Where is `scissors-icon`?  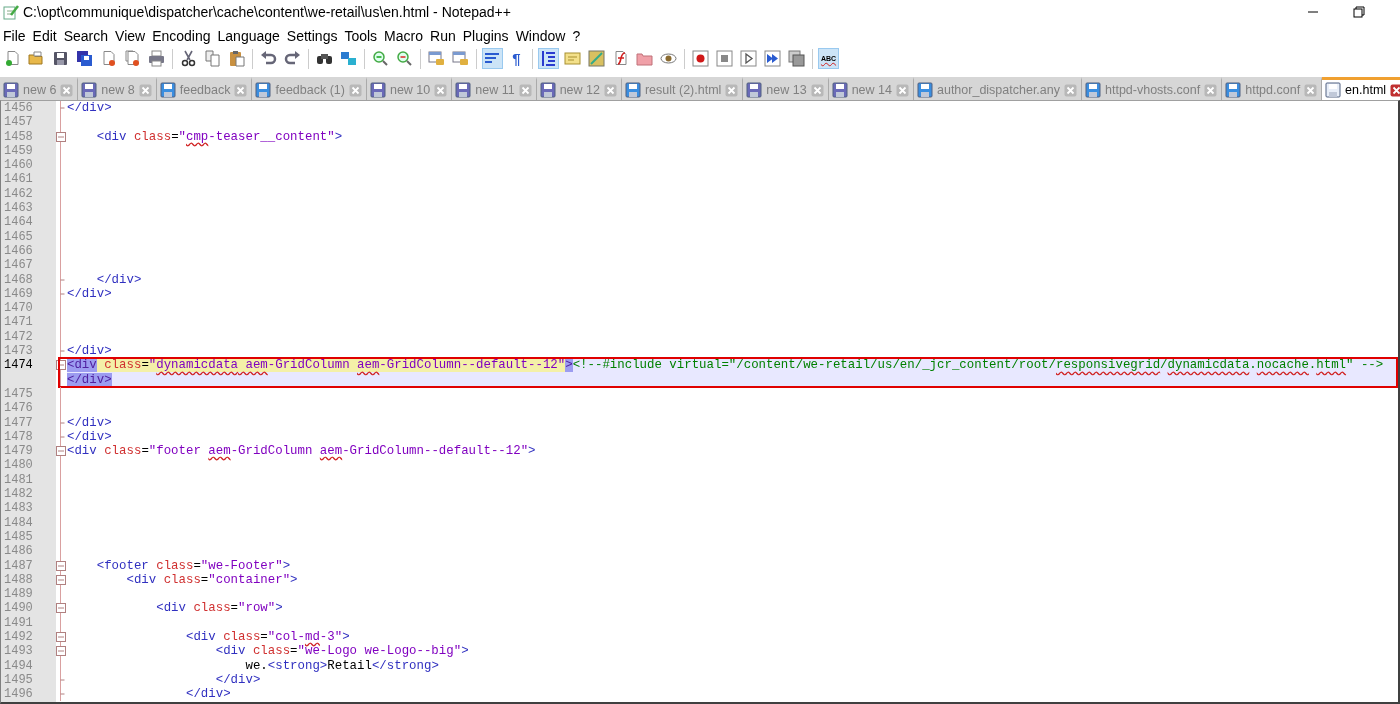
scissors-icon is located at coordinates (188, 58).